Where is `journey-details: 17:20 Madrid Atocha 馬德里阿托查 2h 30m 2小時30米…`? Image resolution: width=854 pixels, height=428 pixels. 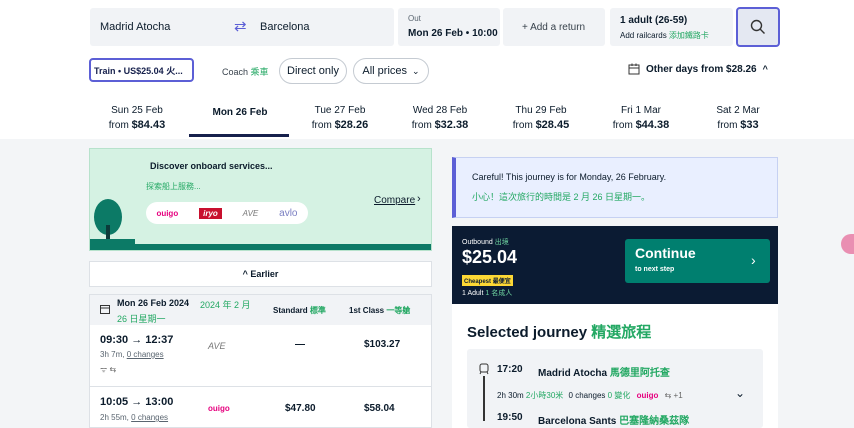 journey-details: 17:20 Madrid Atocha 馬德里阿托查 2h 30m 2小時30米… is located at coordinates (615, 388).